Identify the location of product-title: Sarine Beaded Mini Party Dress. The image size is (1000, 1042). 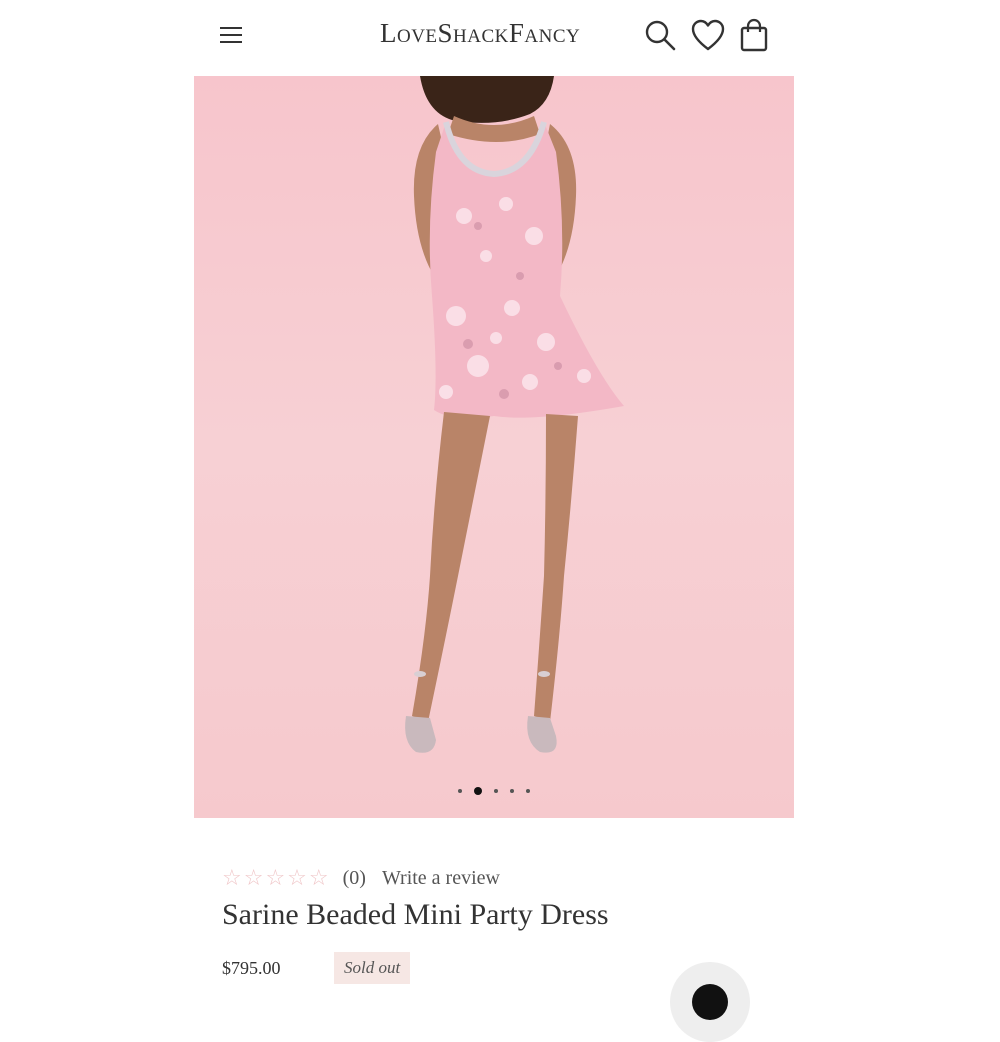
(415, 914).